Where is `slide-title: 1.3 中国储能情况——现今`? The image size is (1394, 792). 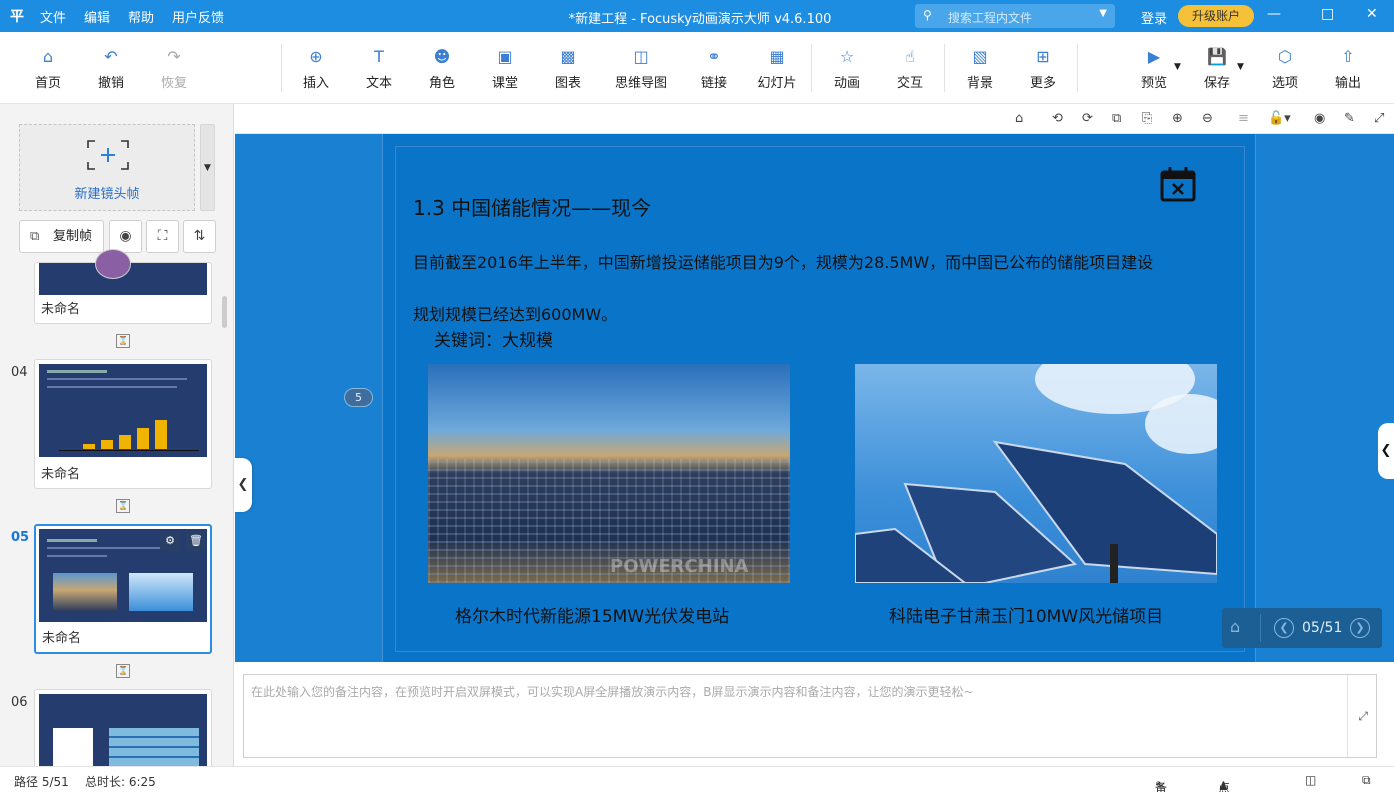 slide-title: 1.3 中国储能情况——现今 is located at coordinates (532, 206).